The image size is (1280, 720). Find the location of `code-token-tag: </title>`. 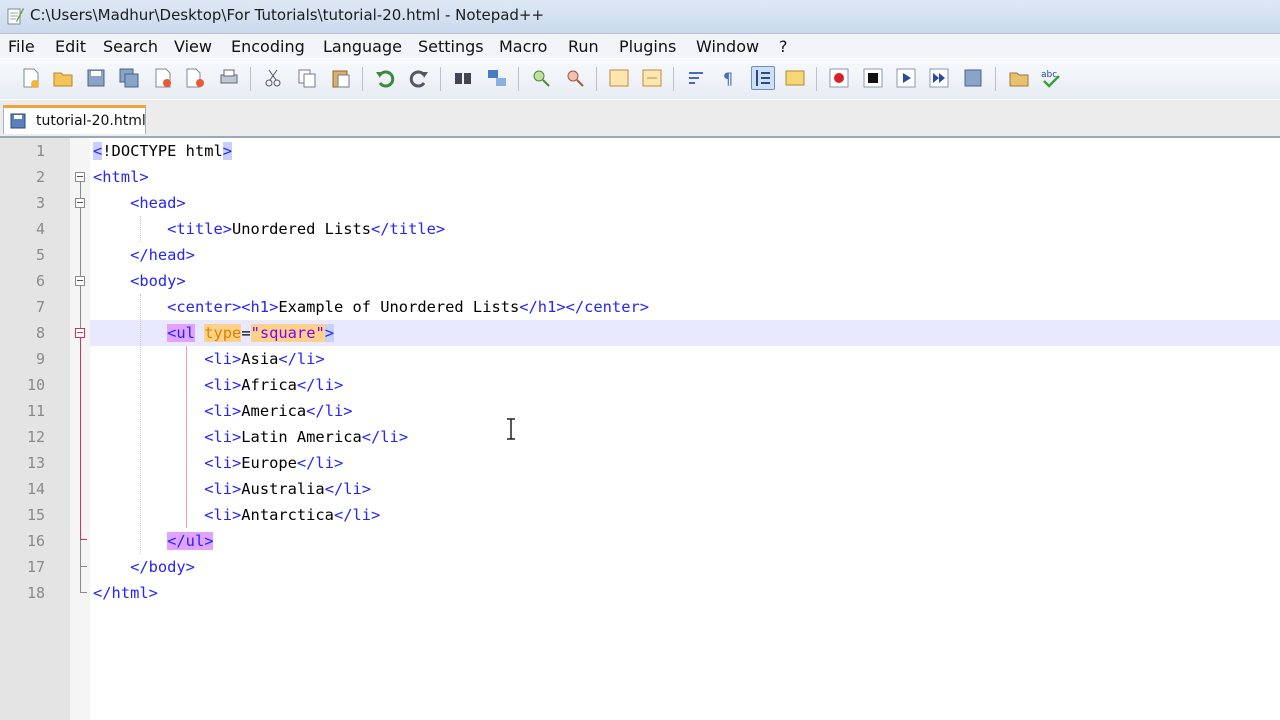

code-token-tag: </title> is located at coordinates (408, 229).